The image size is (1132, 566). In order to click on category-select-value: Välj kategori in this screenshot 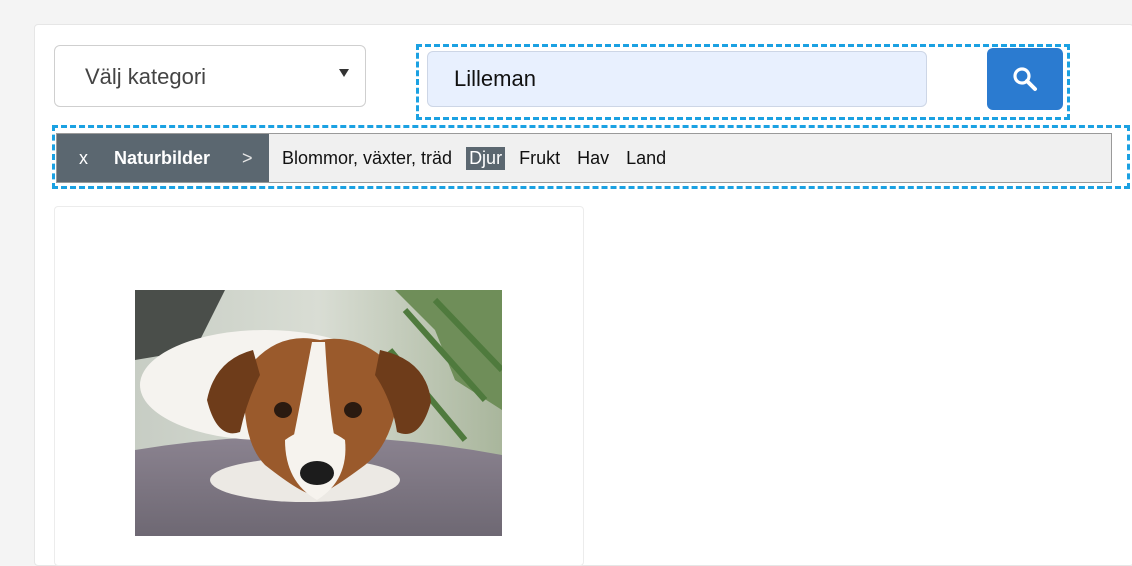, I will do `click(146, 76)`.